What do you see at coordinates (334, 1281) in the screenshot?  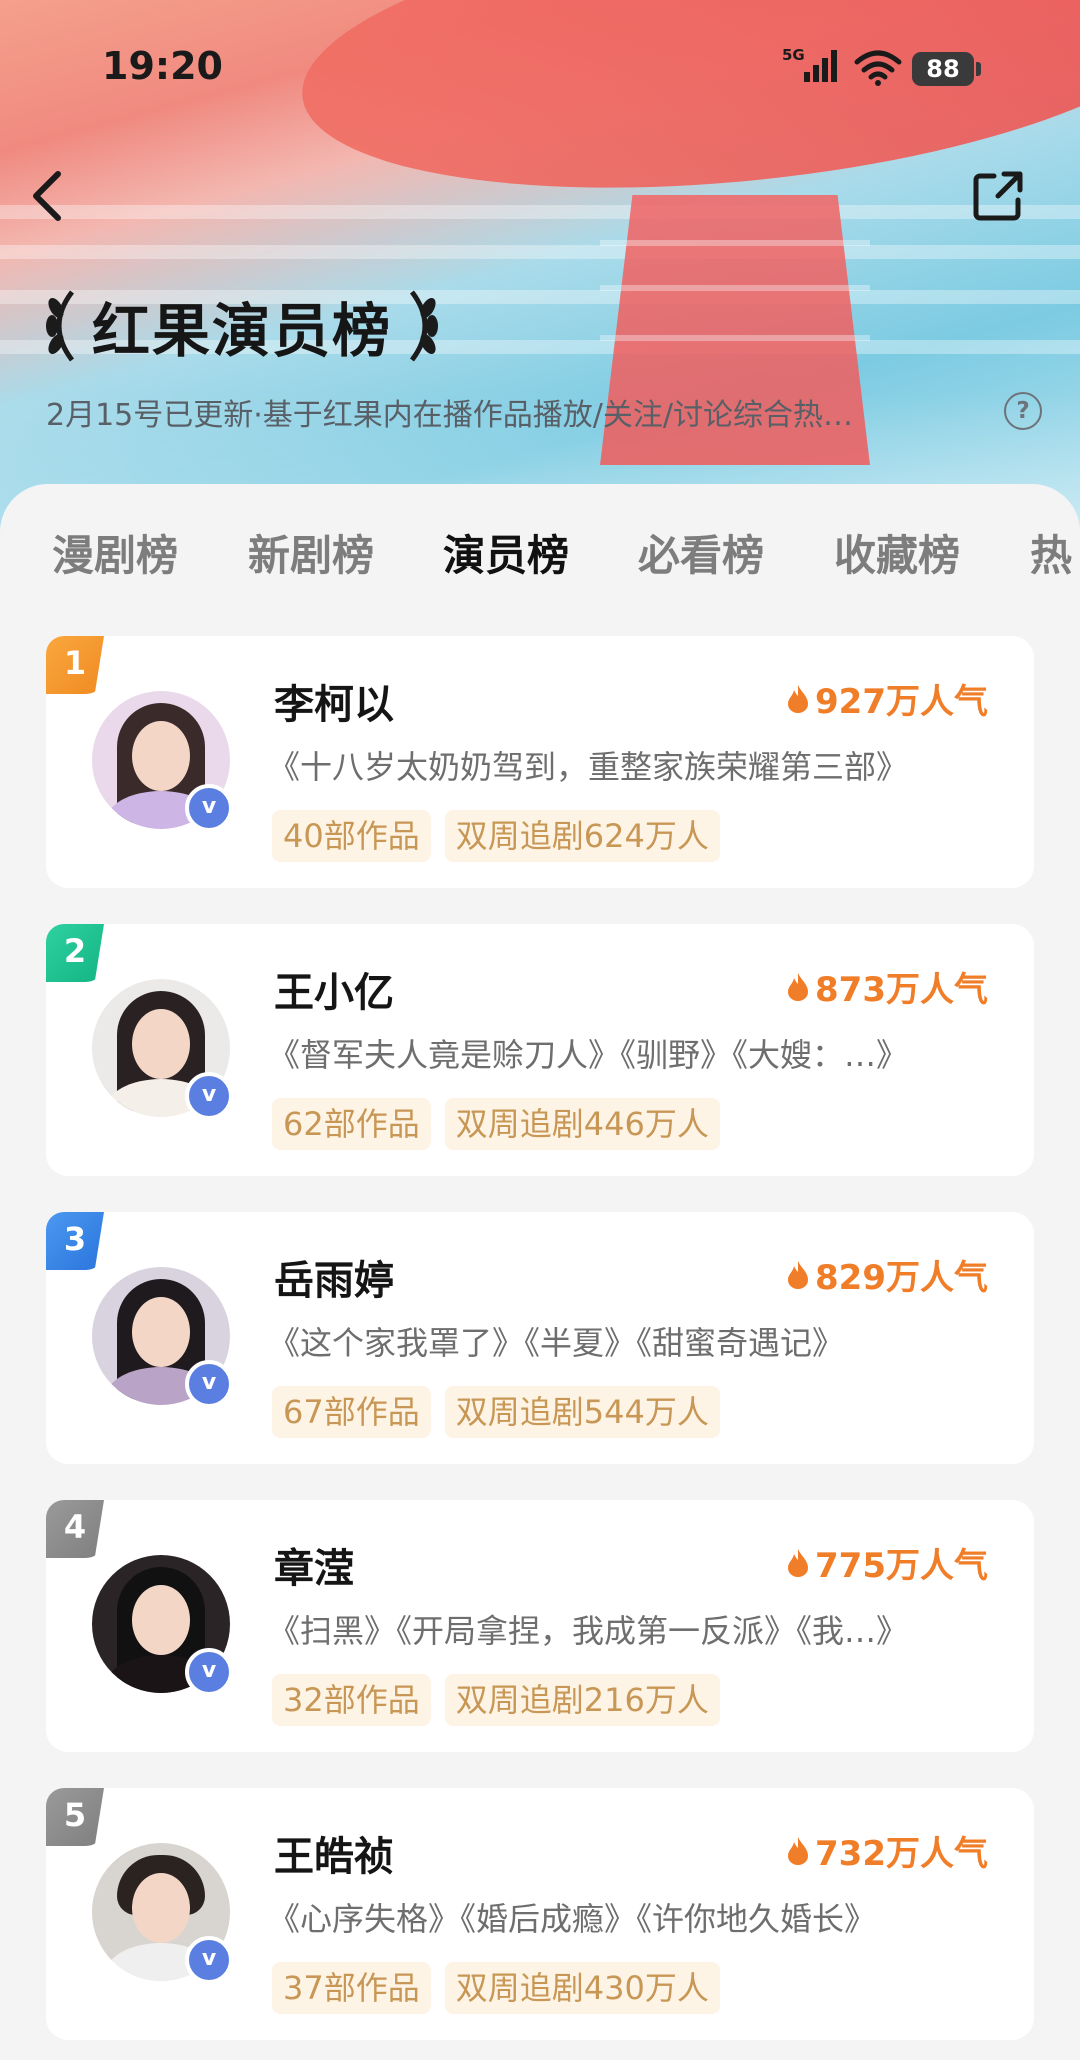 I see `actor-name: 岳雨婷` at bounding box center [334, 1281].